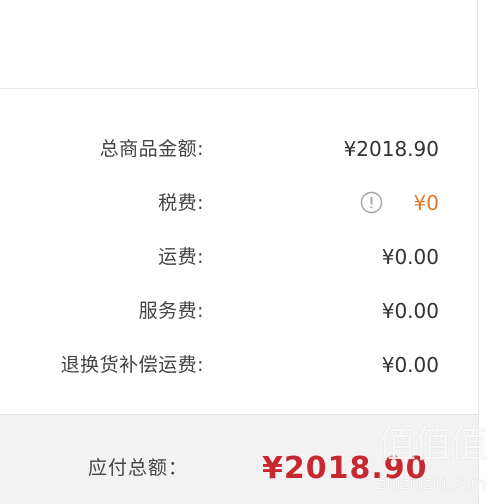 Image resolution: width=500 pixels, height=504 pixels. What do you see at coordinates (410, 257) in the screenshot?
I see `shipping-value: ¥0.00` at bounding box center [410, 257].